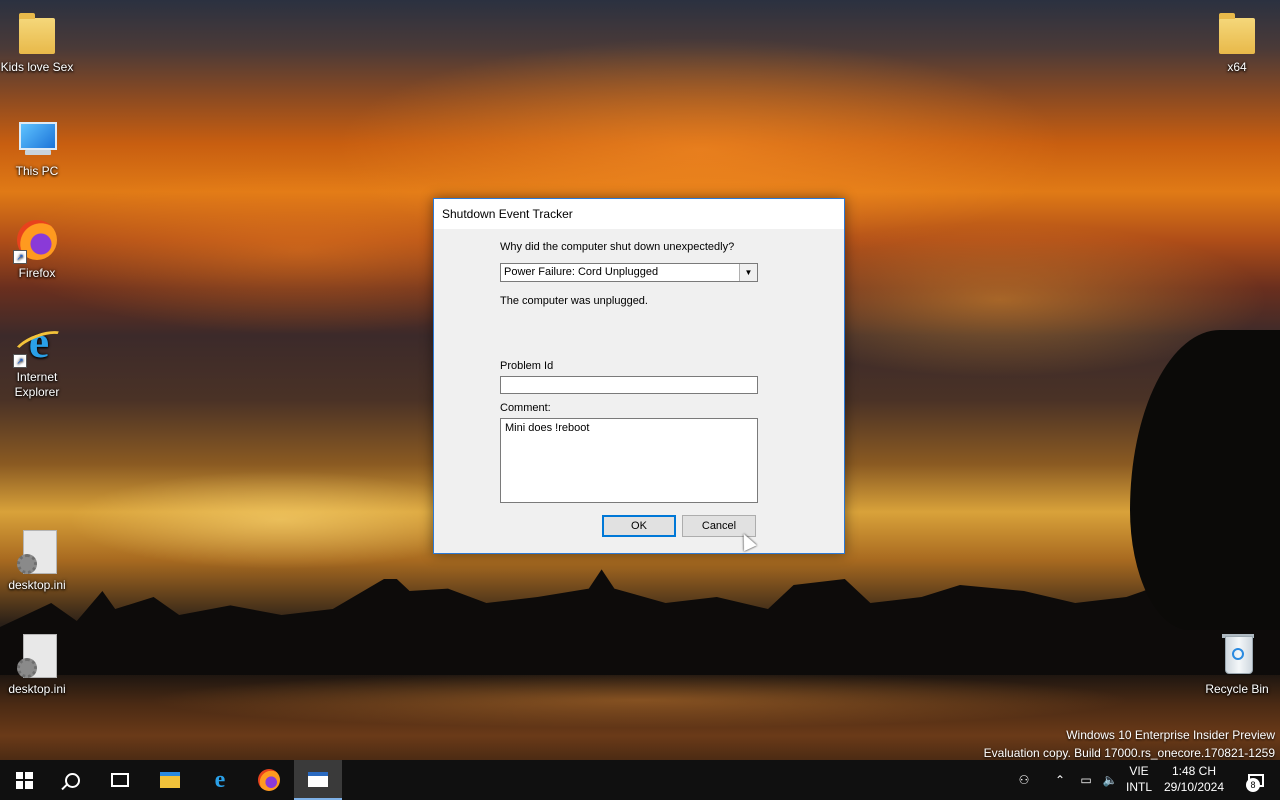 Image resolution: width=1280 pixels, height=800 pixels. I want to click on show-hidden-icons-button: ⌃, so click(1060, 780).